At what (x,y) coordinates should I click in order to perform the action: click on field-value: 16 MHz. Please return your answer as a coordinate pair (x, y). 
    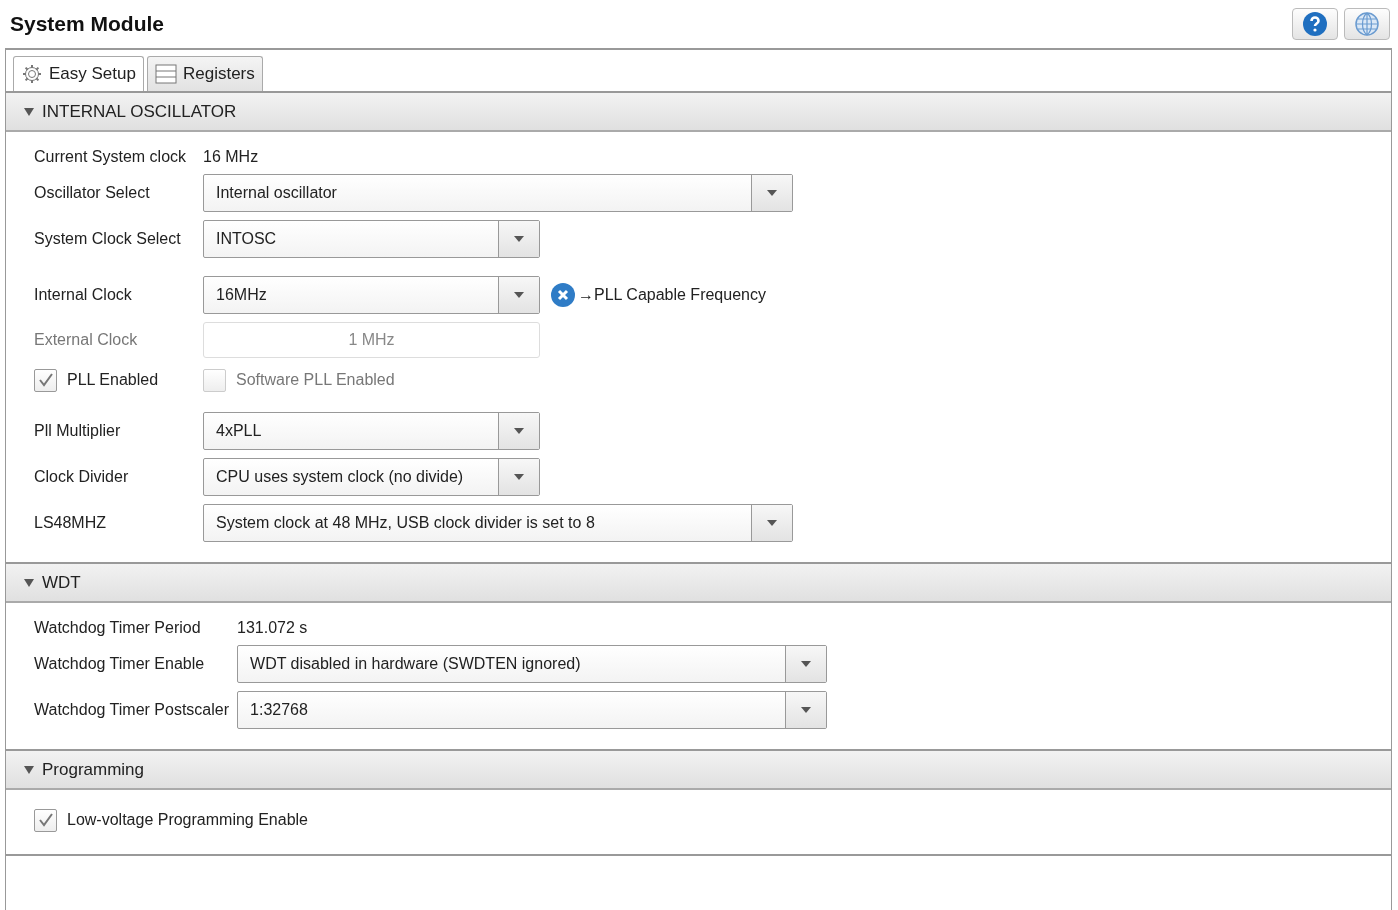
    Looking at the image, I should click on (231, 157).